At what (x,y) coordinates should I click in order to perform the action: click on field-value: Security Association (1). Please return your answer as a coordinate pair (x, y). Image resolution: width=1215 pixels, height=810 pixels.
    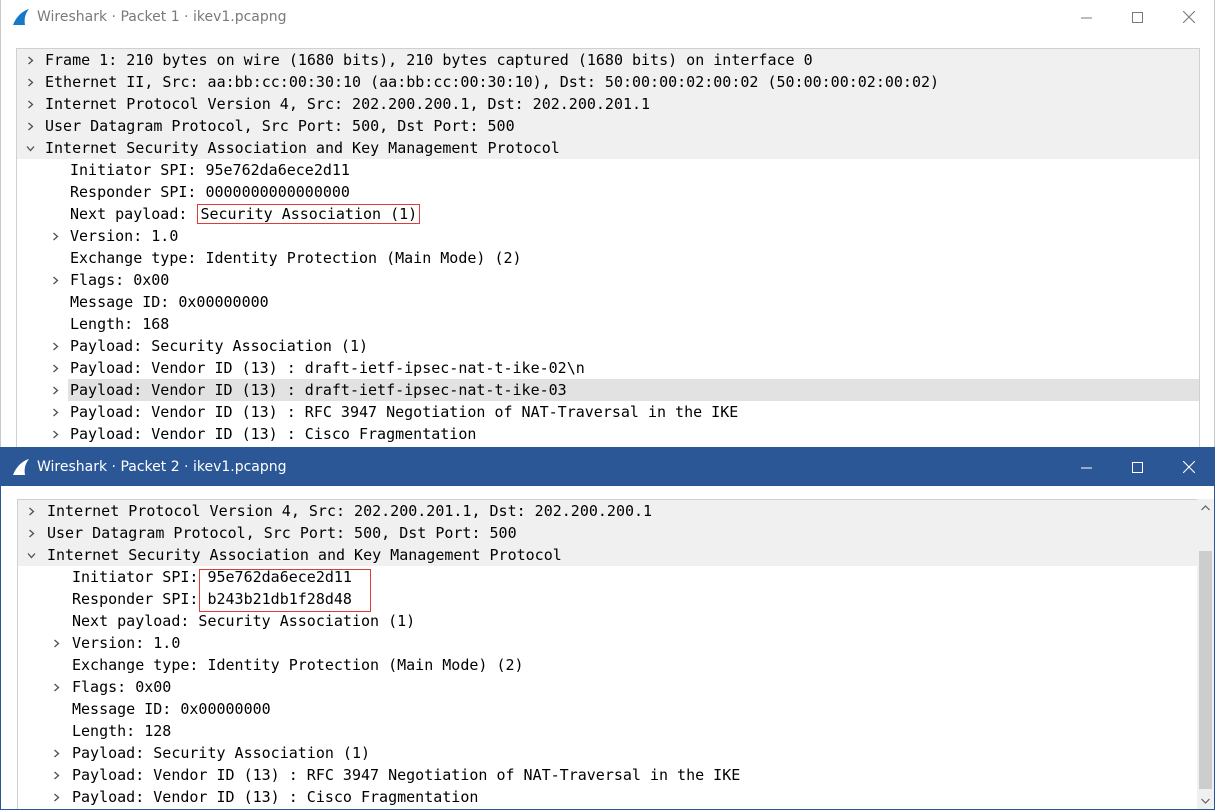
    Looking at the image, I should click on (309, 214).